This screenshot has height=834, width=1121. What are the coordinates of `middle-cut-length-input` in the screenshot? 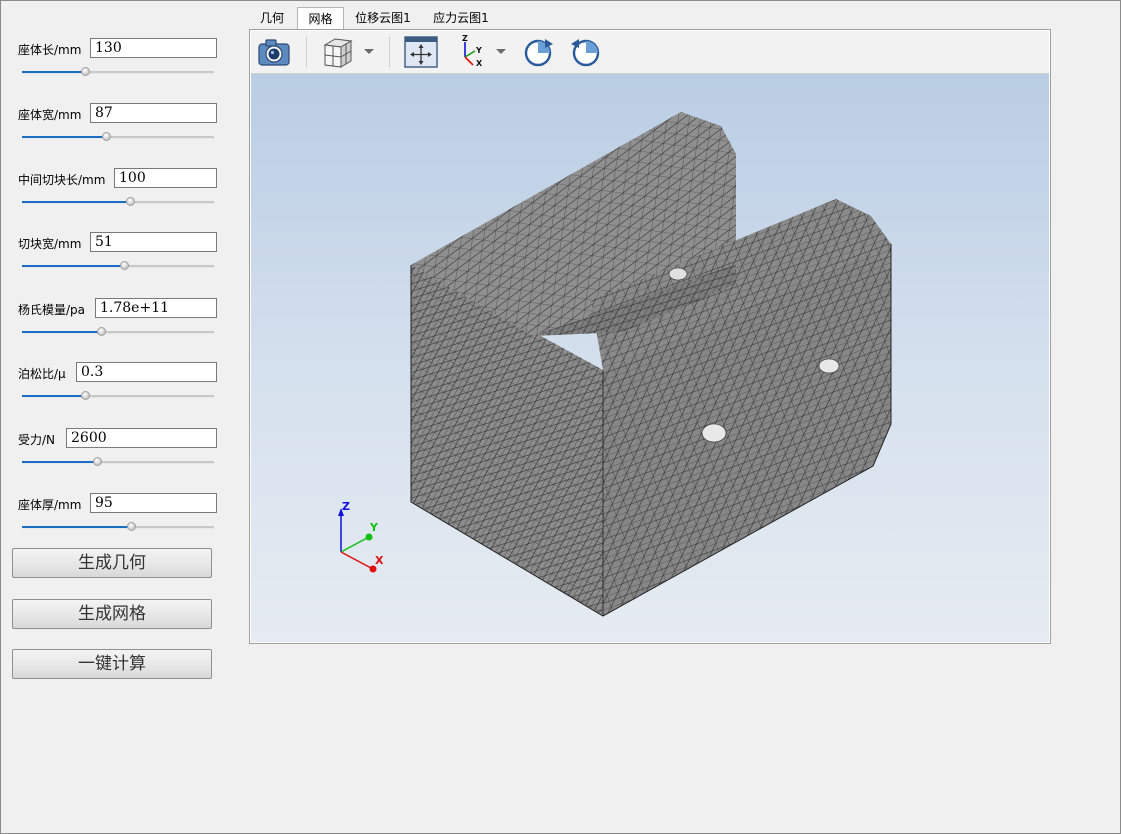 It's located at (165, 178).